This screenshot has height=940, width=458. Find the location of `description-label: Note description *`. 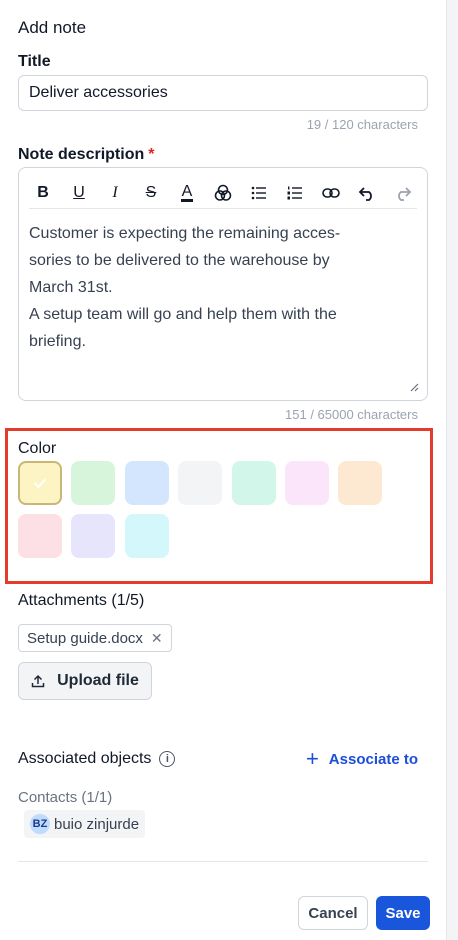

description-label: Note description * is located at coordinates (86, 155).